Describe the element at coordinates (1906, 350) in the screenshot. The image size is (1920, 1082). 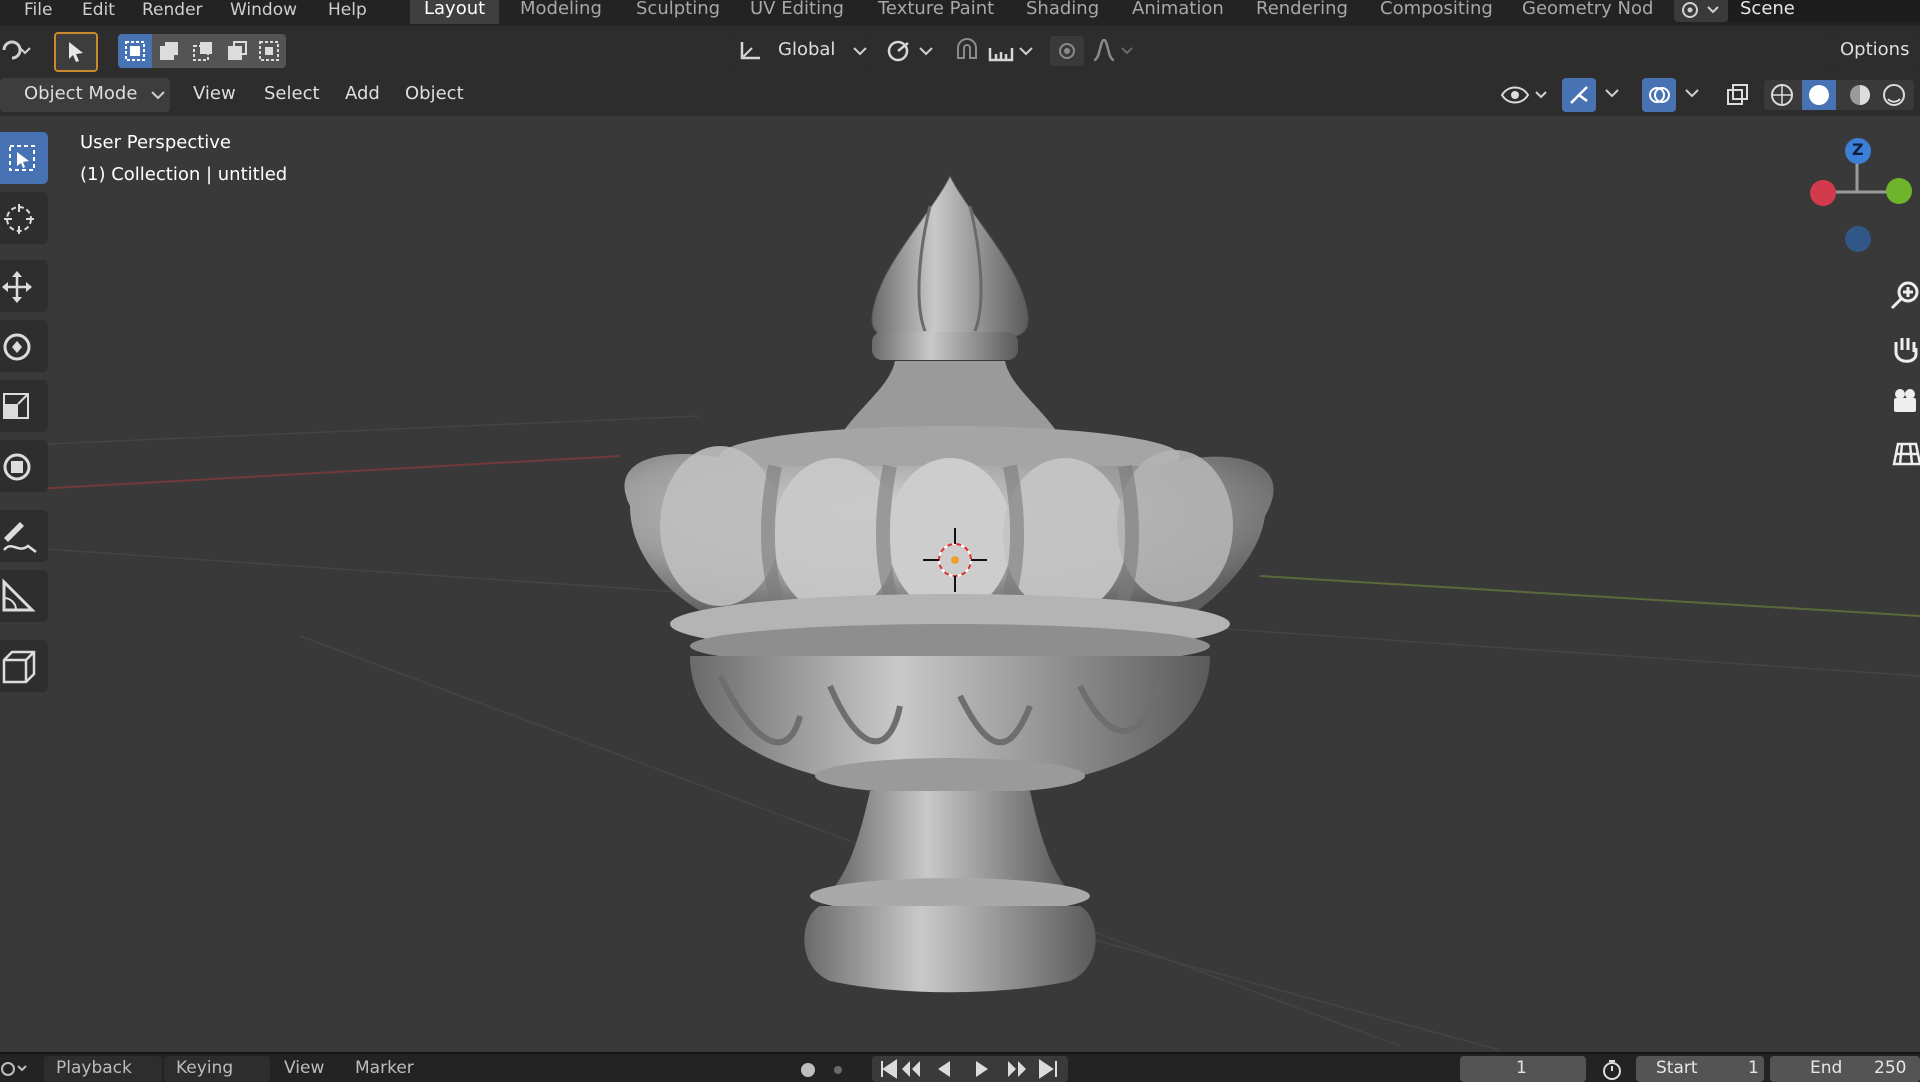
I see `hand-icon` at that location.